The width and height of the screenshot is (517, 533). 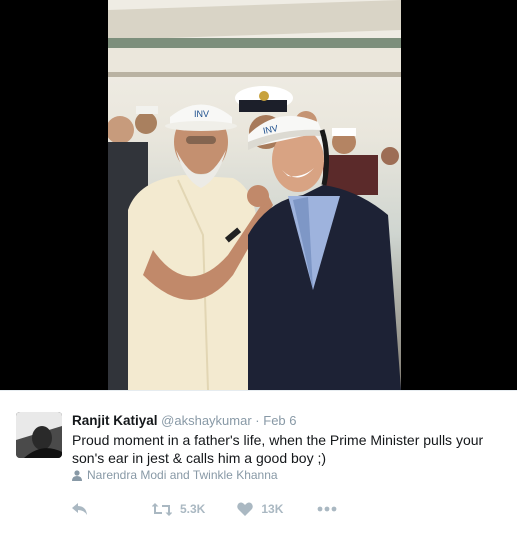 What do you see at coordinates (182, 475) in the screenshot?
I see `tagged-people-label: Narendra Modi and Twinkle Khanna` at bounding box center [182, 475].